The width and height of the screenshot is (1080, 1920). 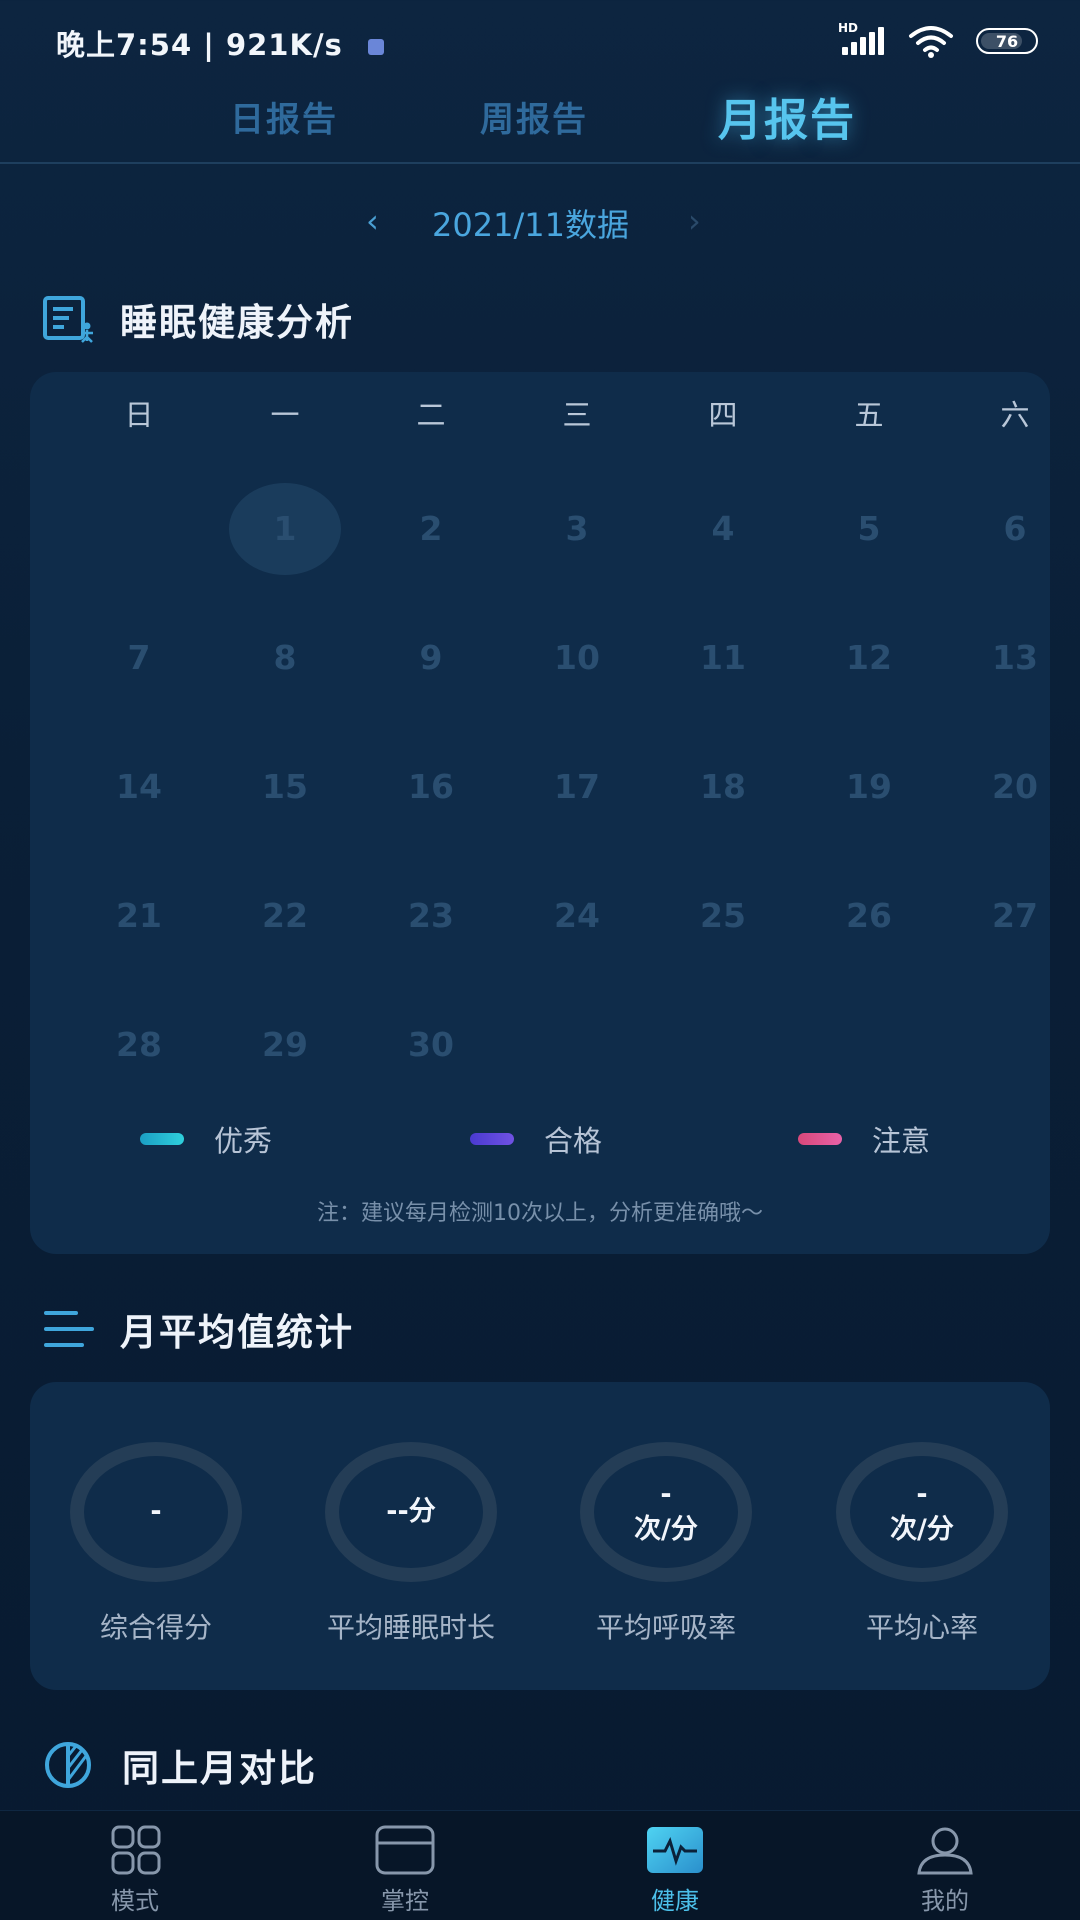 I want to click on sleep-duration-label: 平均睡眠时长, so click(x=410, y=1627).